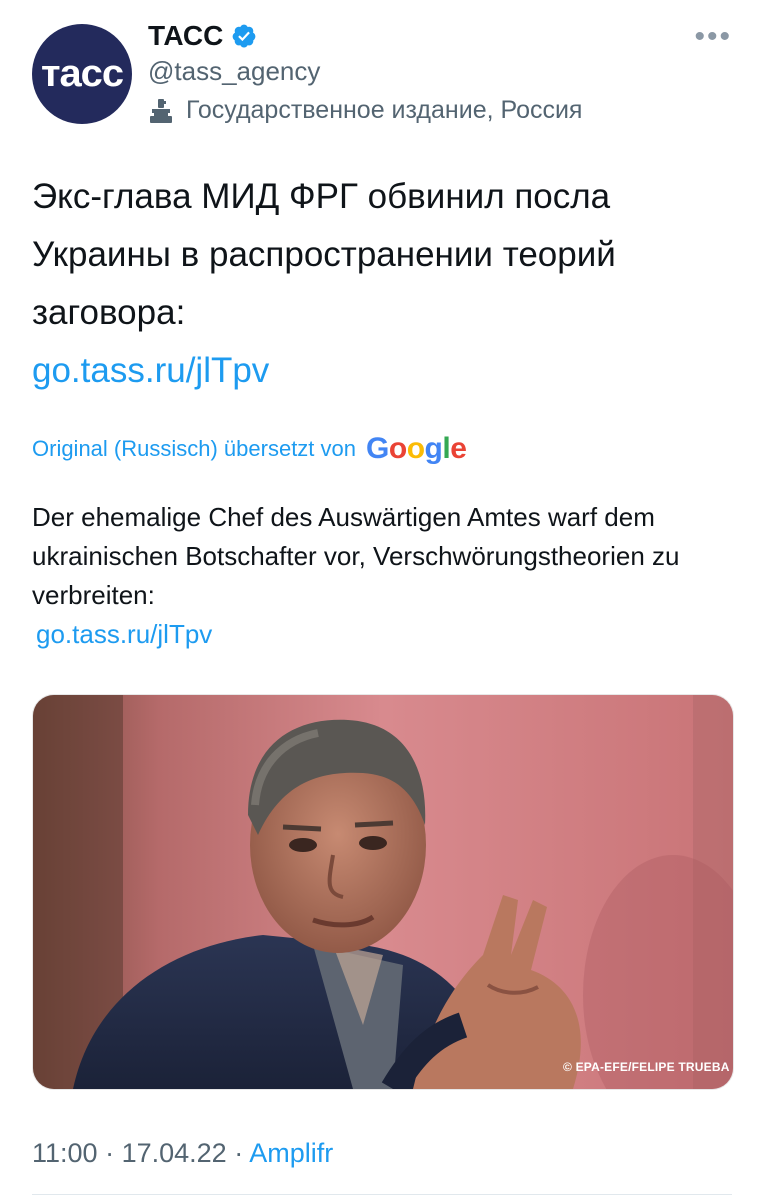 This screenshot has width=764, height=1200. Describe the element at coordinates (384, 110) in the screenshot. I see `state-media-label-text: Государственное издание, Россия` at that location.